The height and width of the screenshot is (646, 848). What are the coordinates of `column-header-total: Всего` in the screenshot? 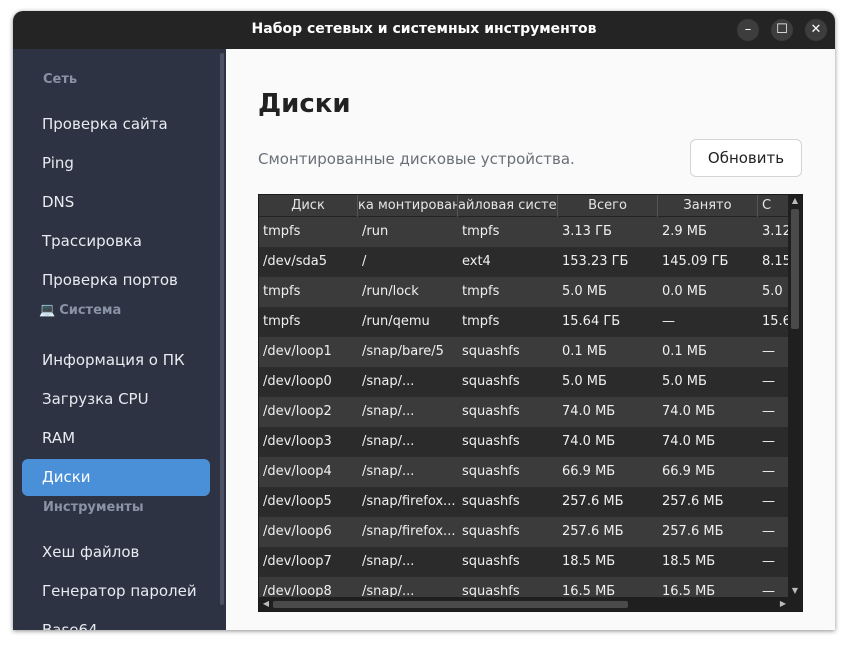 It's located at (608, 206).